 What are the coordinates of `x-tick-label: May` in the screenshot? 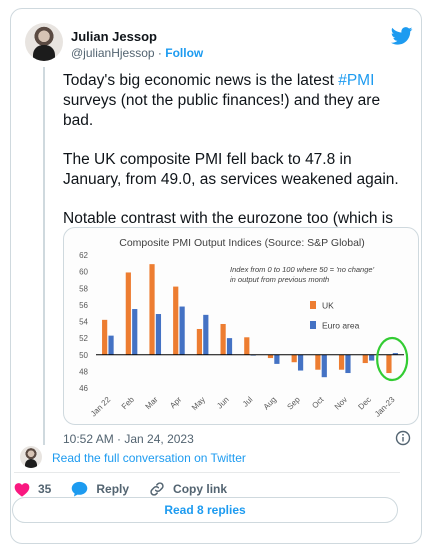 It's located at (198, 403).